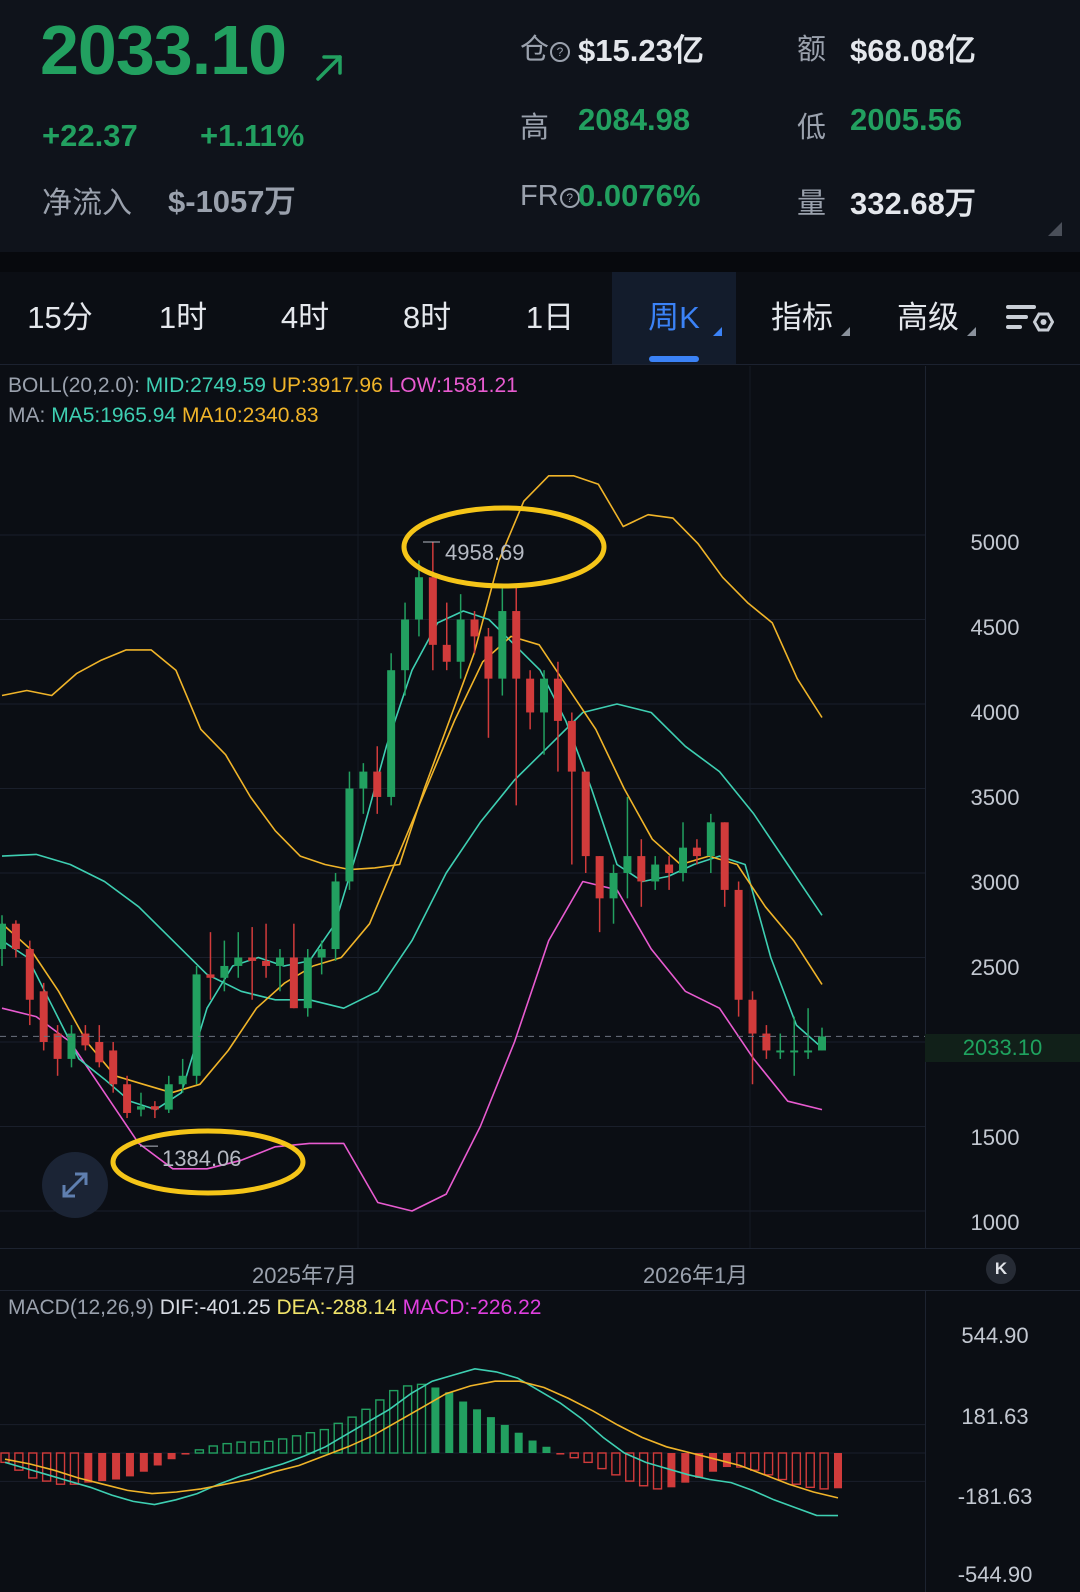 This screenshot has height=1592, width=1080. I want to click on axis-divider, so click(925, 807).